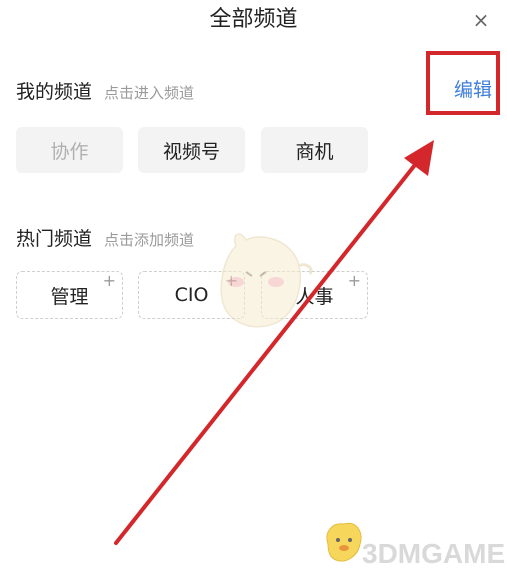 Image resolution: width=507 pixels, height=572 pixels. I want to click on my-channels-header: 我的频道 点击进入频道, so click(105, 90).